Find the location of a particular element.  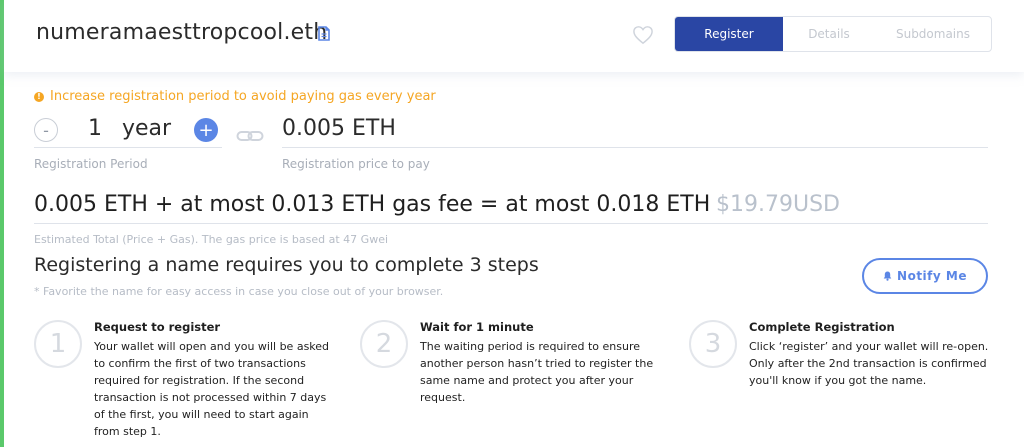

warning-icon: ! is located at coordinates (39, 96).